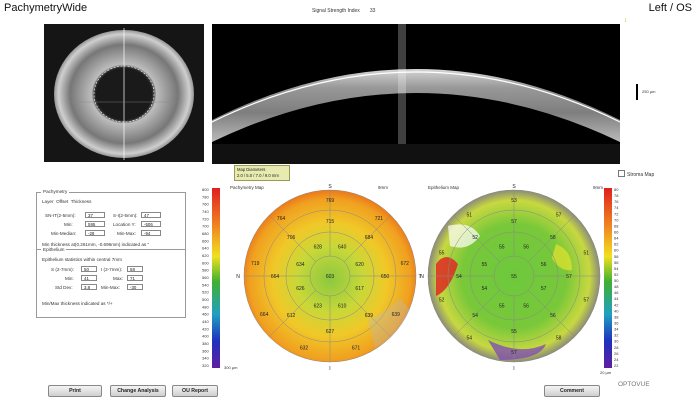 The height and width of the screenshot is (400, 700). What do you see at coordinates (616, 262) in the screenshot?
I see `epi-scale-label: 56` at bounding box center [616, 262].